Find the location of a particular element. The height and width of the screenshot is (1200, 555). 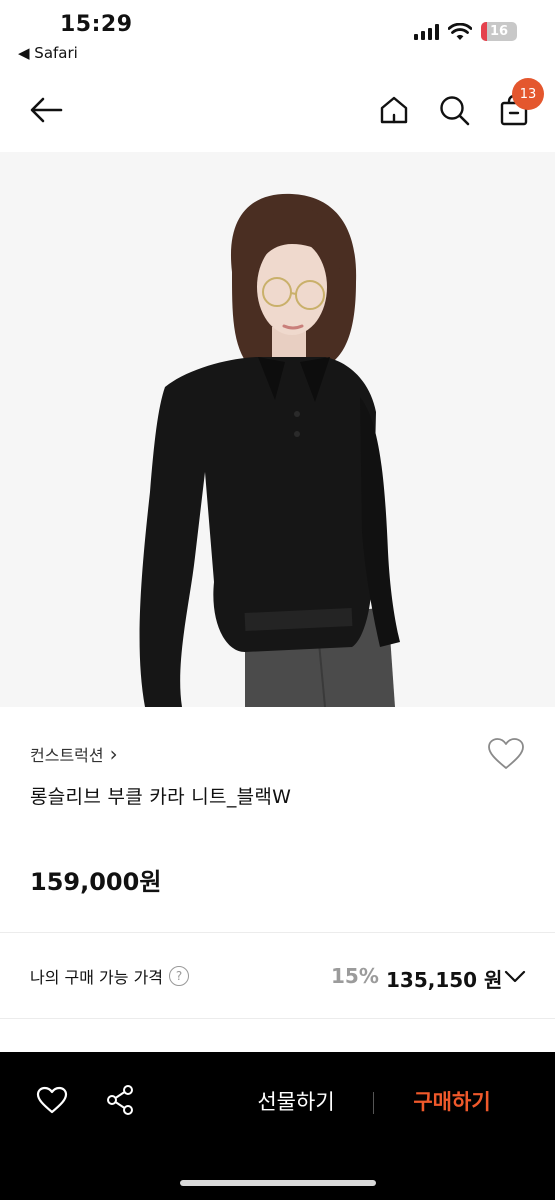

share-icon is located at coordinates (120, 1100).